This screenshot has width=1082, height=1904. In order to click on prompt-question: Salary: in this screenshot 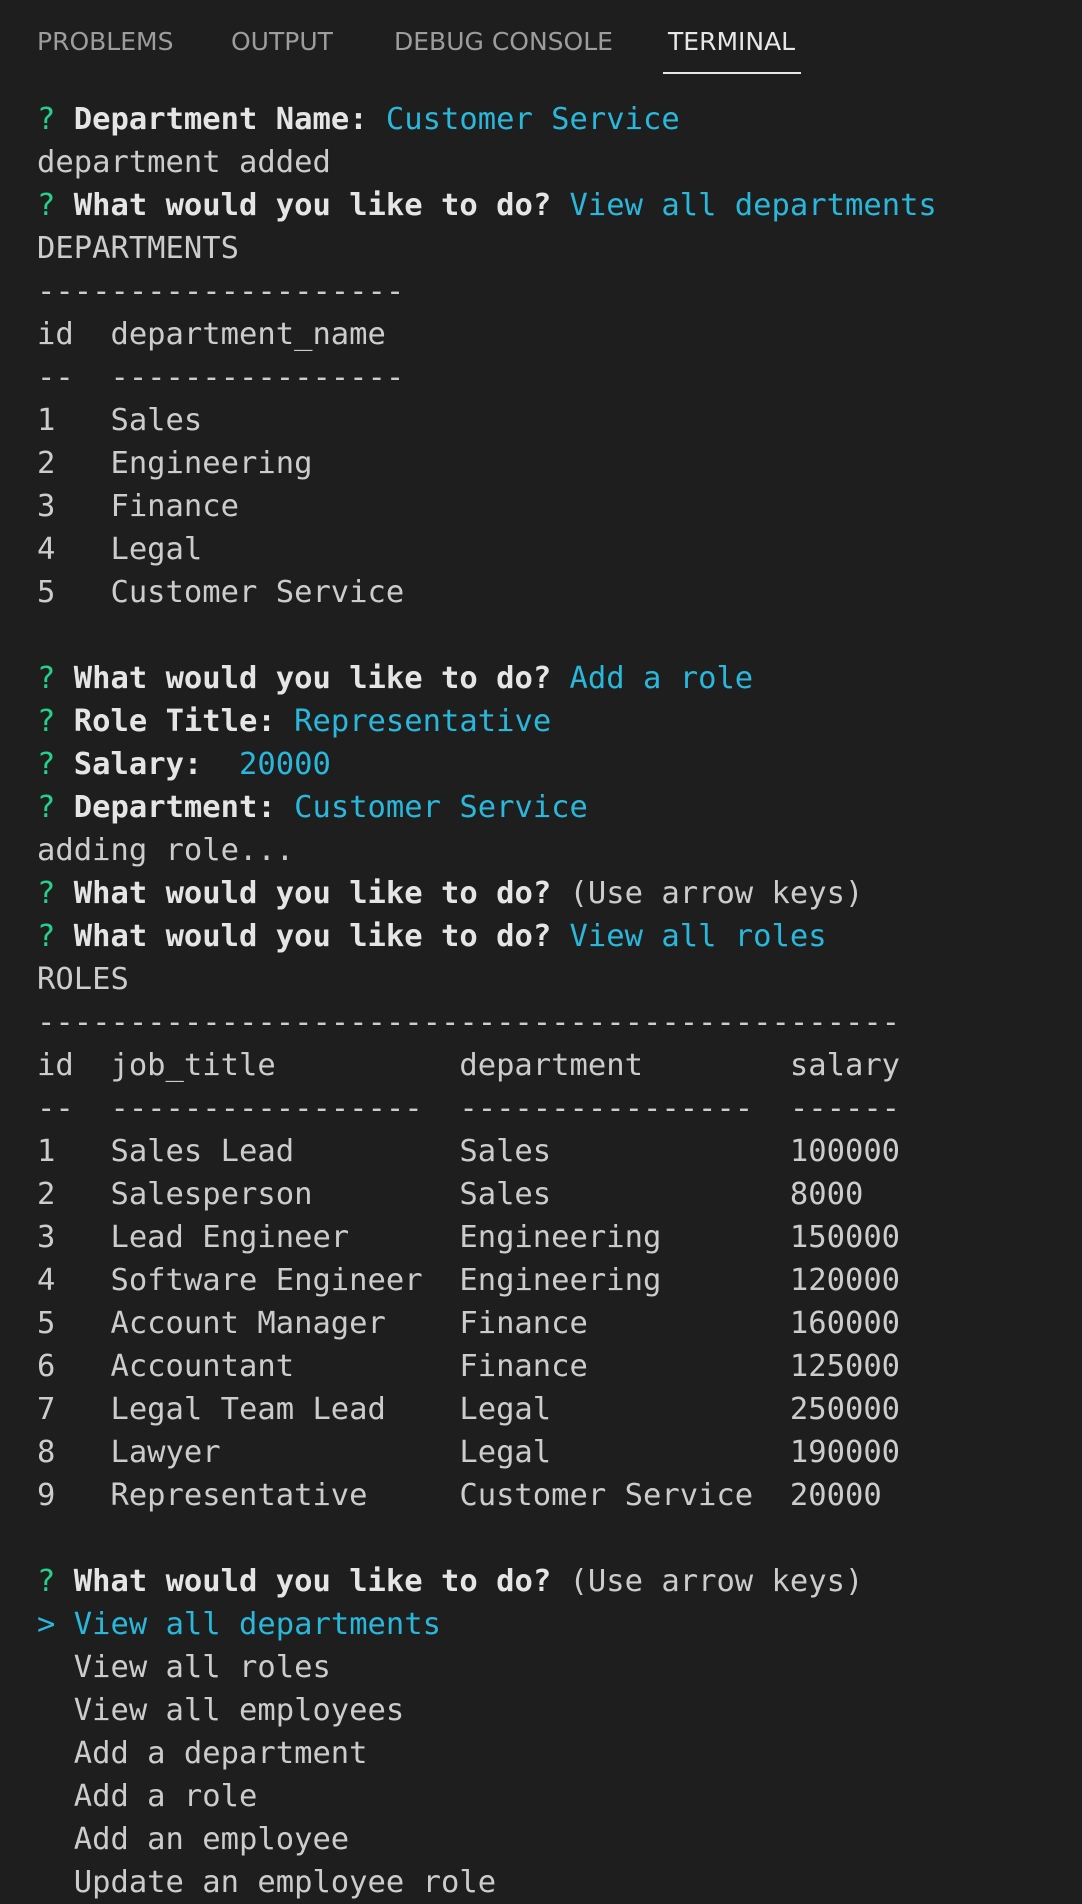, I will do `click(147, 764)`.